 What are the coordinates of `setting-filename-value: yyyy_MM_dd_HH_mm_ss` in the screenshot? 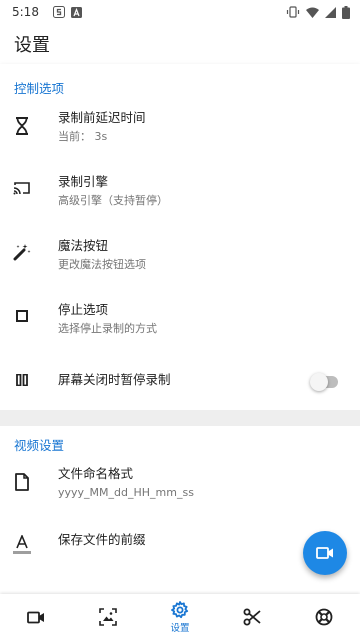 It's located at (126, 492).